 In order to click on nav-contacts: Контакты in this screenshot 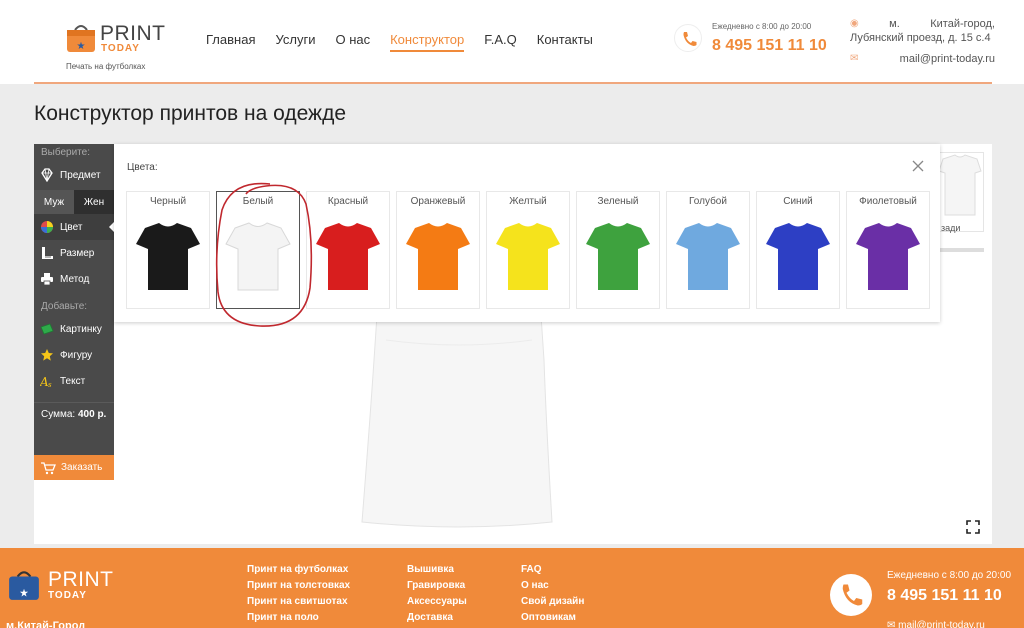, I will do `click(565, 42)`.